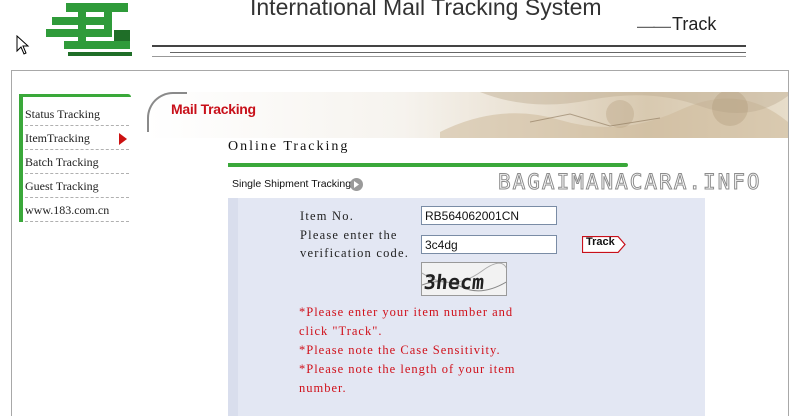  Describe the element at coordinates (349, 235) in the screenshot. I see `verification-label-line1: Please enter the` at that location.